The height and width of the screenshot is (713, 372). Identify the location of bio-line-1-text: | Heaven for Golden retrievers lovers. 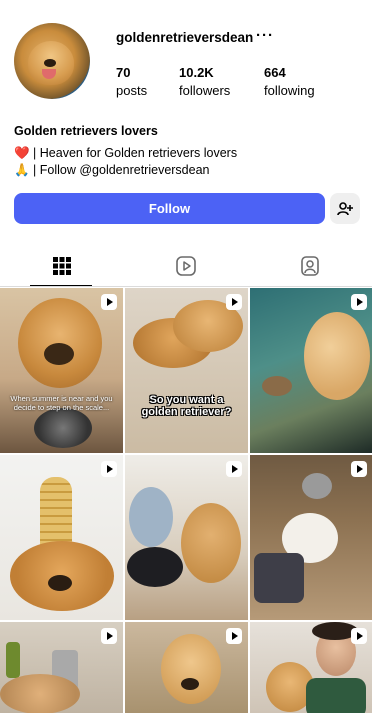
(133, 153).